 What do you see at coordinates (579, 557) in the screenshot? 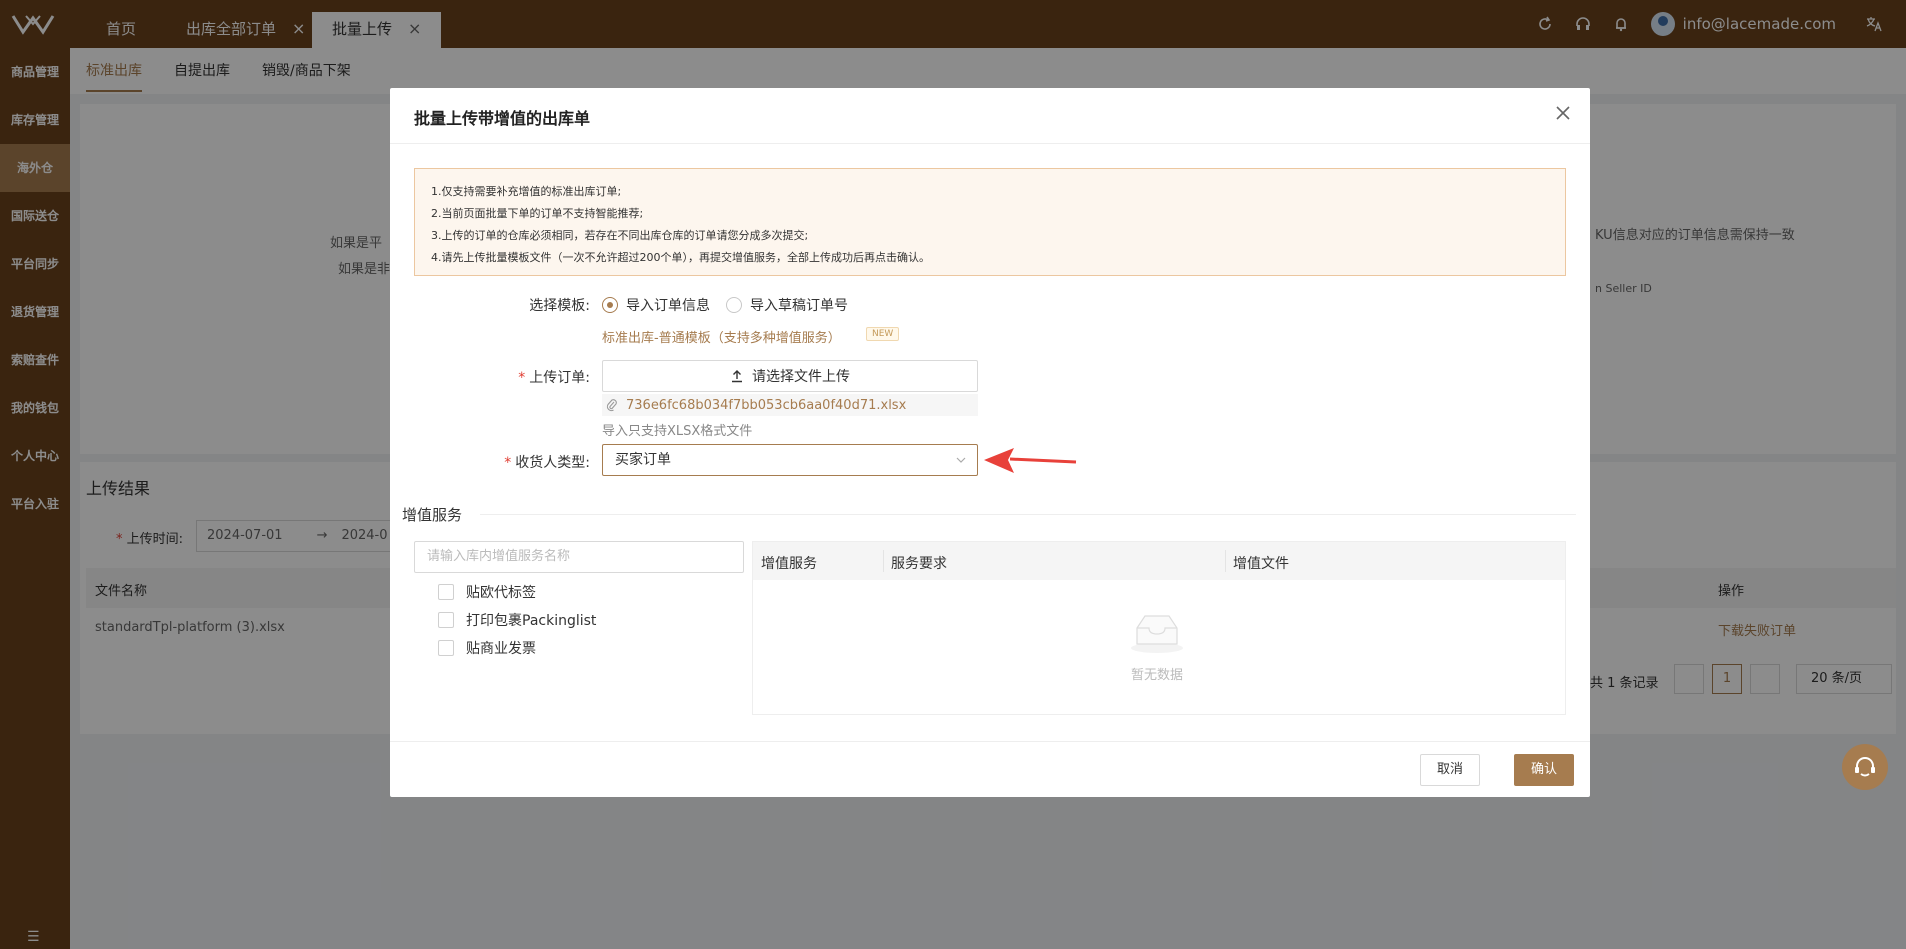
I see `service-search-input: 请输入库内增值服务名称` at bounding box center [579, 557].